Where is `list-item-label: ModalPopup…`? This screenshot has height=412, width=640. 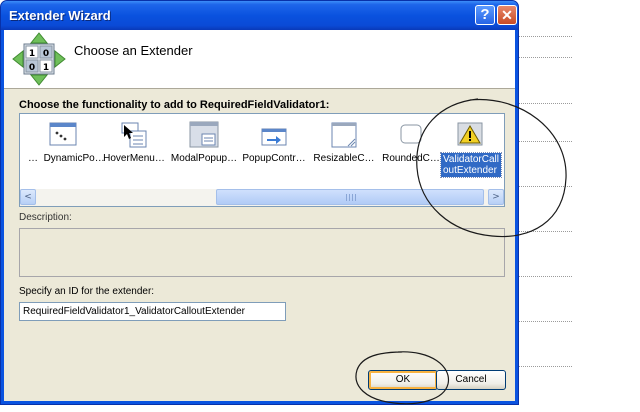
list-item-label: ModalPopup… is located at coordinates (204, 158).